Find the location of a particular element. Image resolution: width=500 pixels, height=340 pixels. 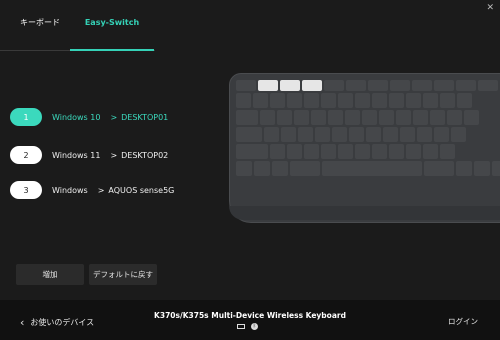

keyboard-palm-rest is located at coordinates (364, 213).